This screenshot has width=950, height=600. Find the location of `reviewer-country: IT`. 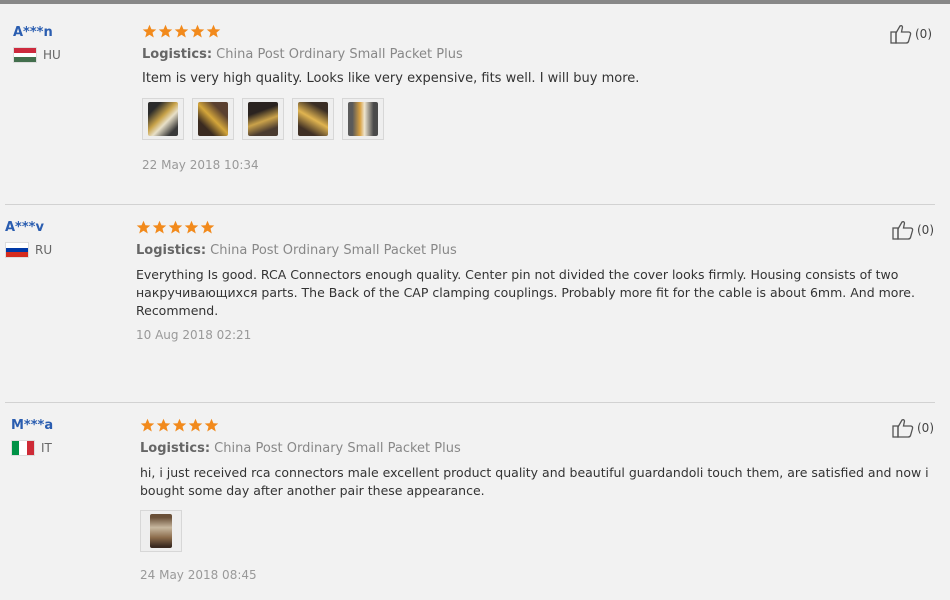

reviewer-country: IT is located at coordinates (32, 448).